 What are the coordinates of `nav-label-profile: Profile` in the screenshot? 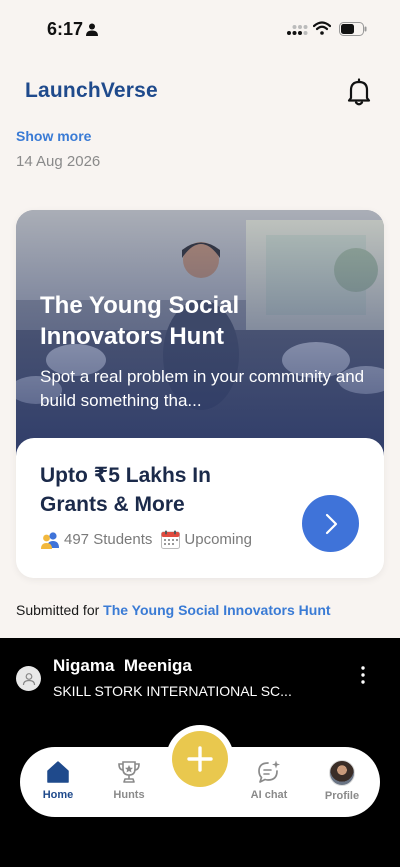 It's located at (342, 796).